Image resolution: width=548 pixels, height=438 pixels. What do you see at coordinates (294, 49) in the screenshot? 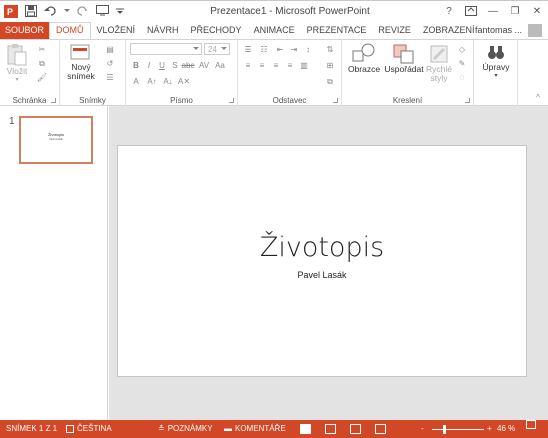
I see `increase-indent-icon: ⇥` at bounding box center [294, 49].